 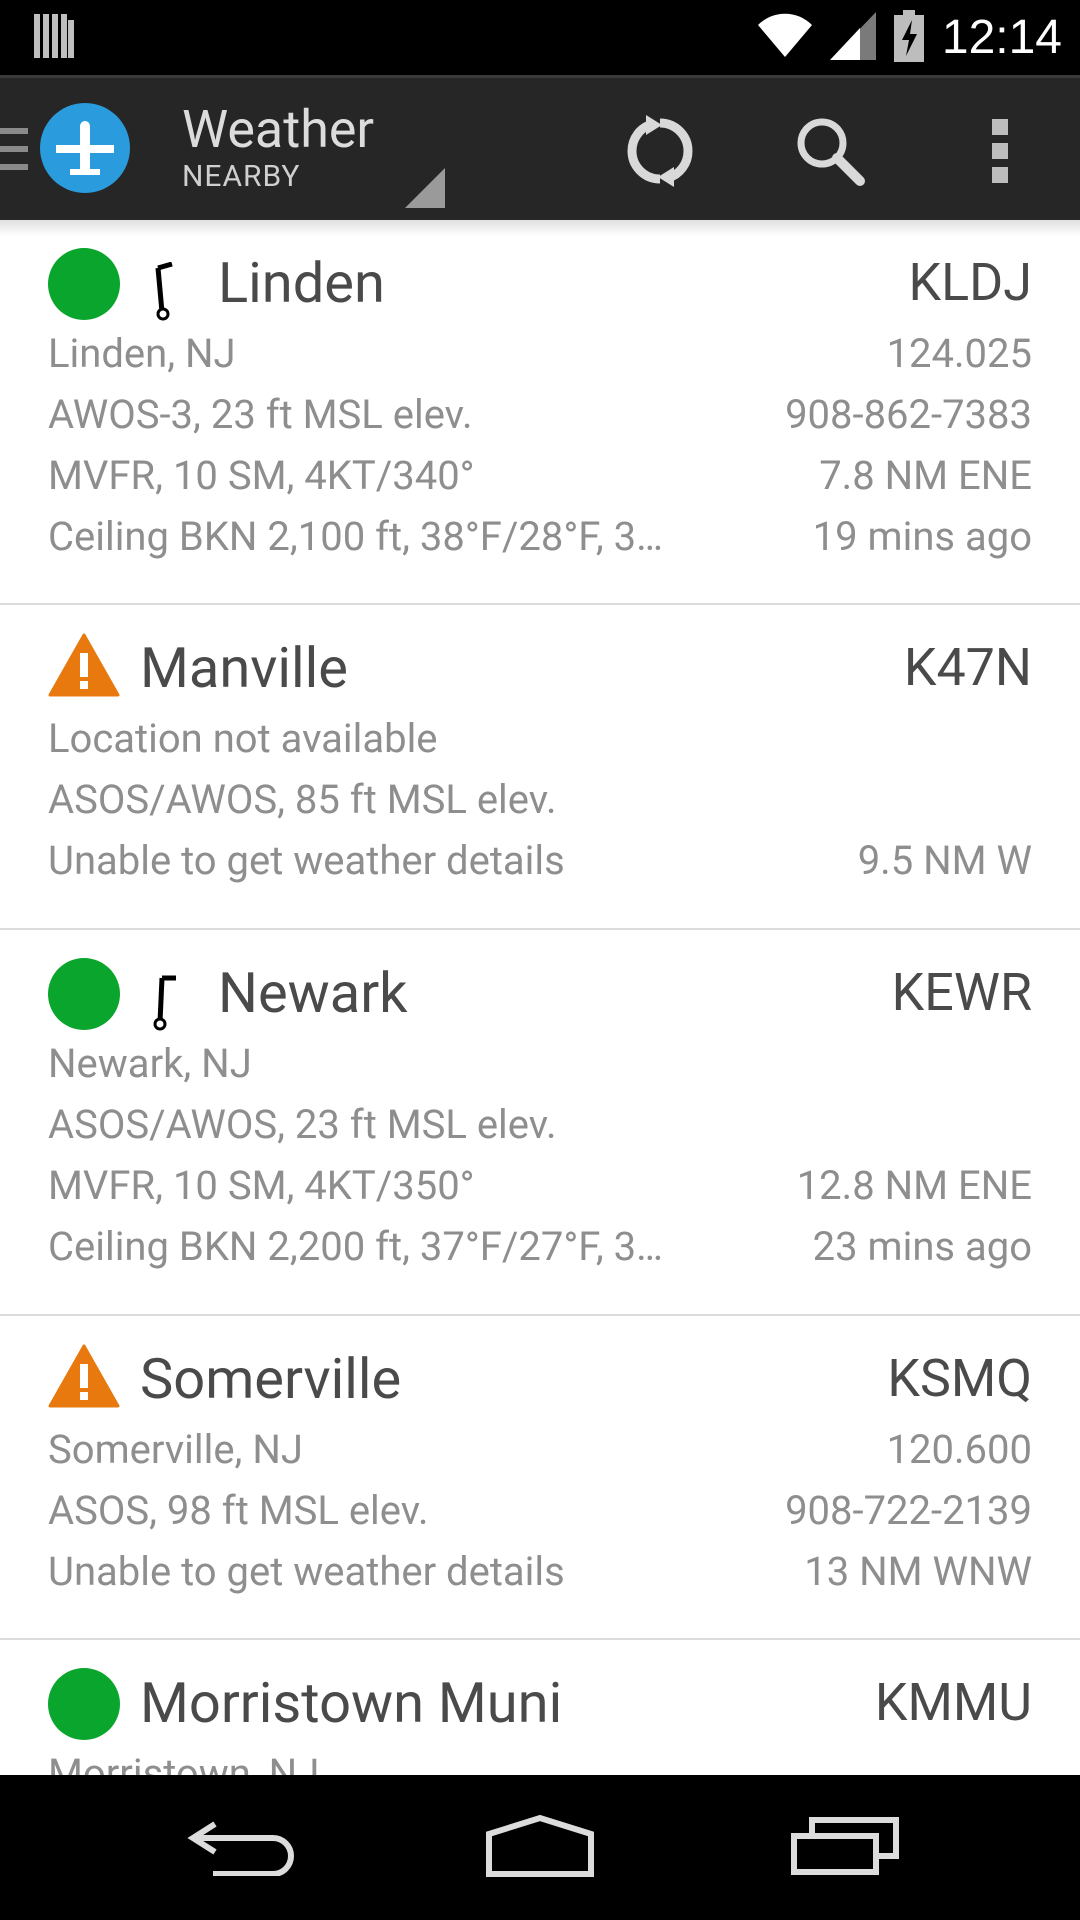 I want to click on detail-row: Unable to get weather details 9.5 NM W, so click(x=540, y=860).